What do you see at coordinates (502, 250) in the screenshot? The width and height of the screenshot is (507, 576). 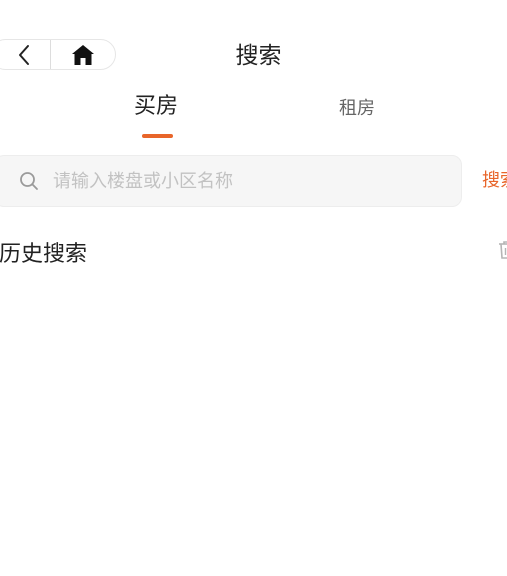 I see `trash-icon` at bounding box center [502, 250].